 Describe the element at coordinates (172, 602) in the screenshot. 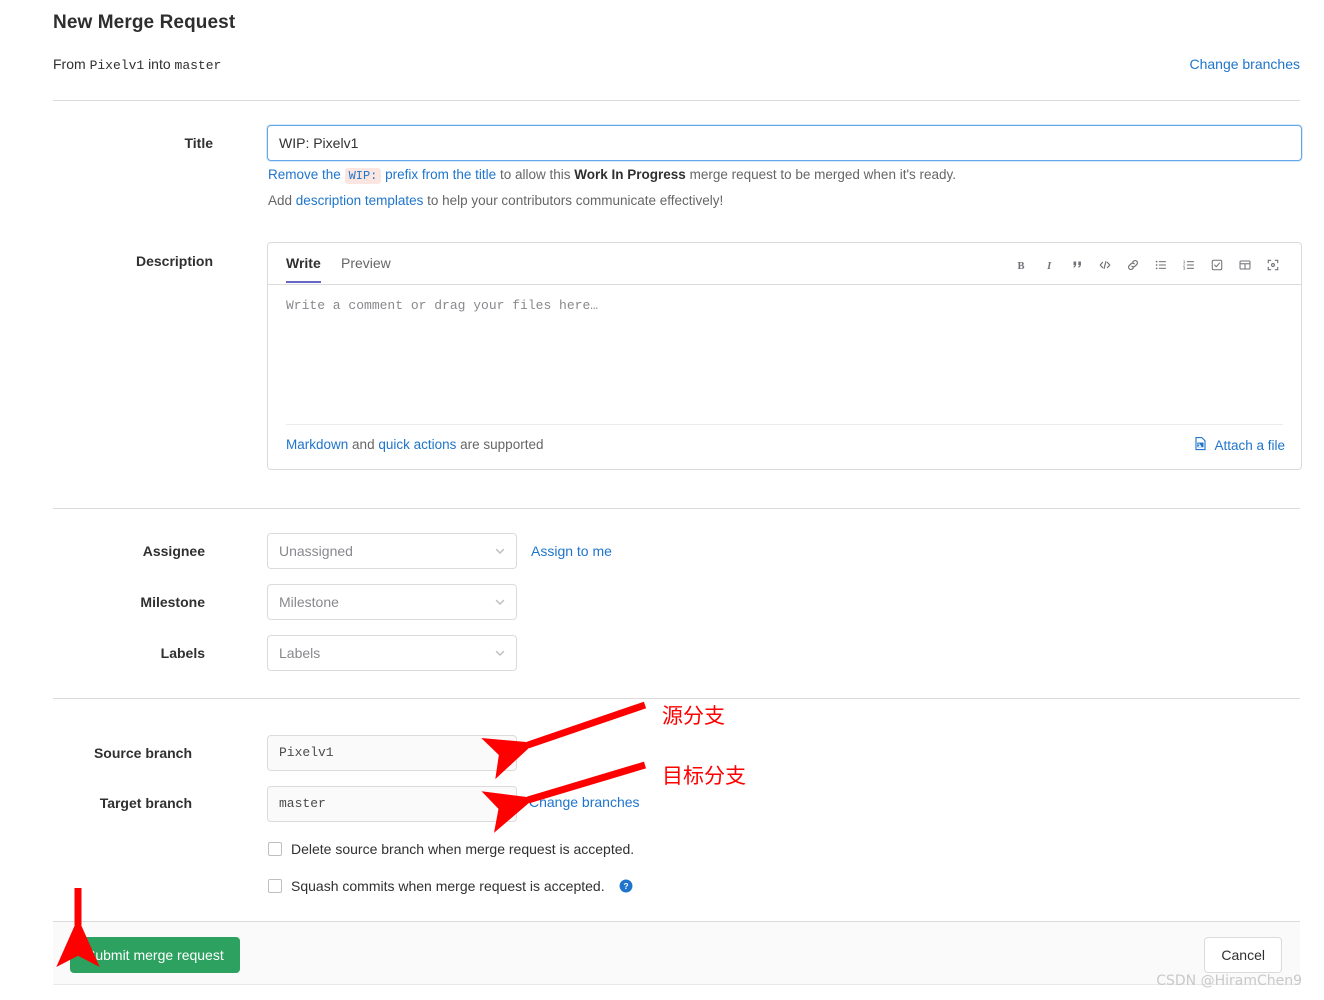

I see `milestone-label: Milestone` at that location.